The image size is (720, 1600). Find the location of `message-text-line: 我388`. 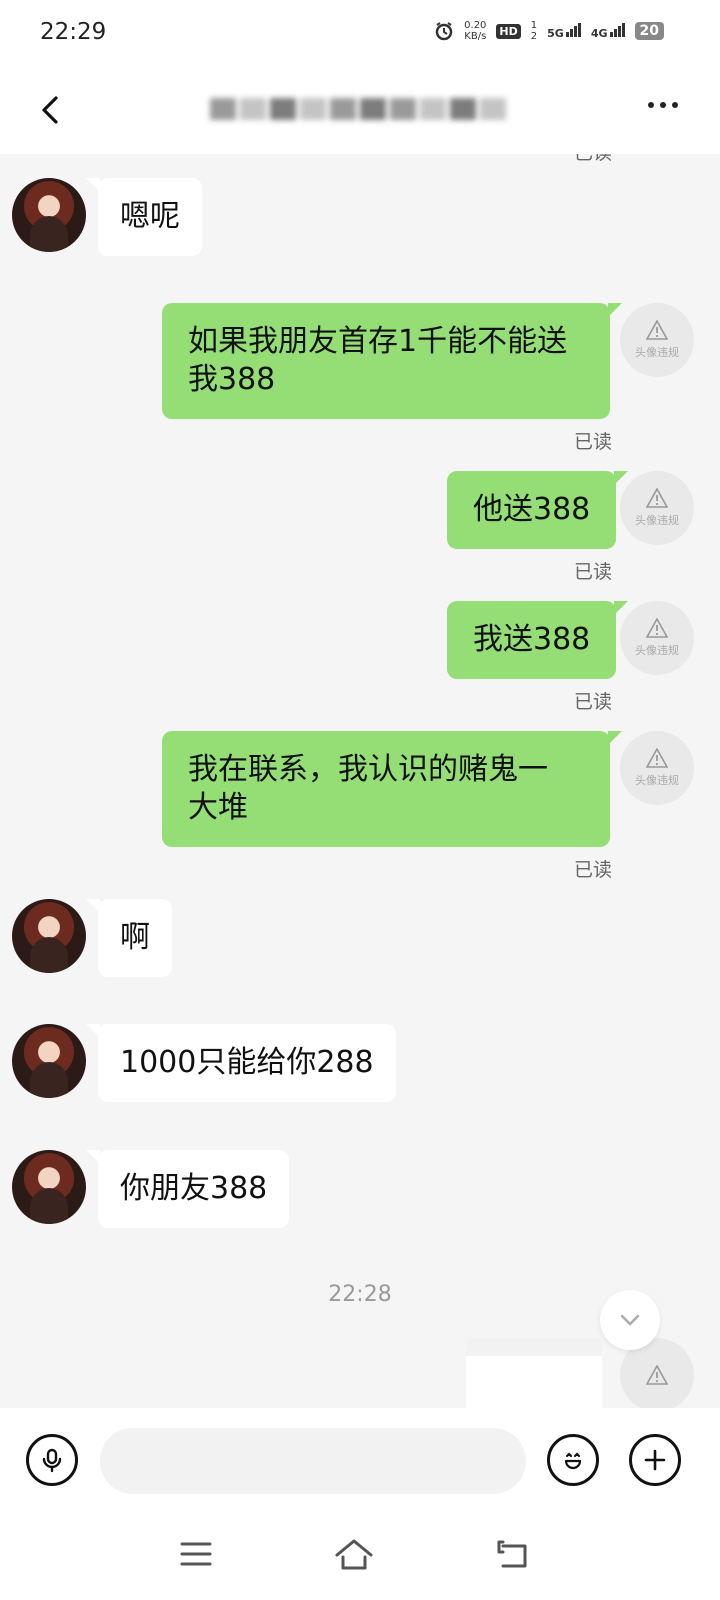

message-text-line: 我388 is located at coordinates (232, 379).